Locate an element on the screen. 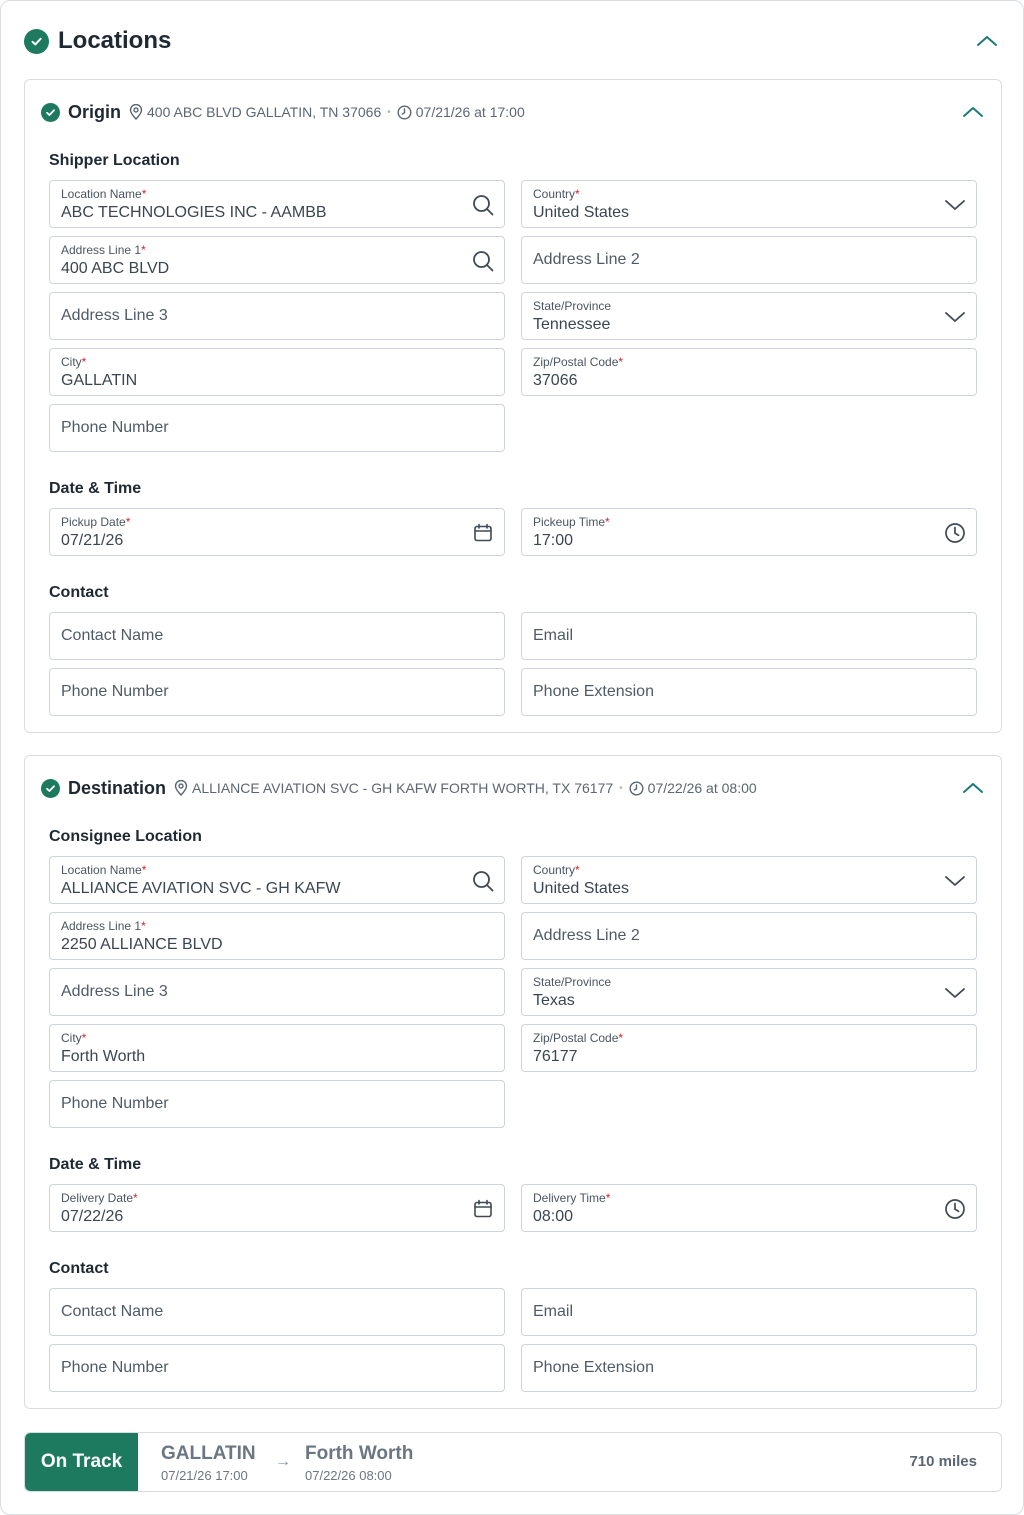  destination-email-field: Email is located at coordinates (749, 1312).